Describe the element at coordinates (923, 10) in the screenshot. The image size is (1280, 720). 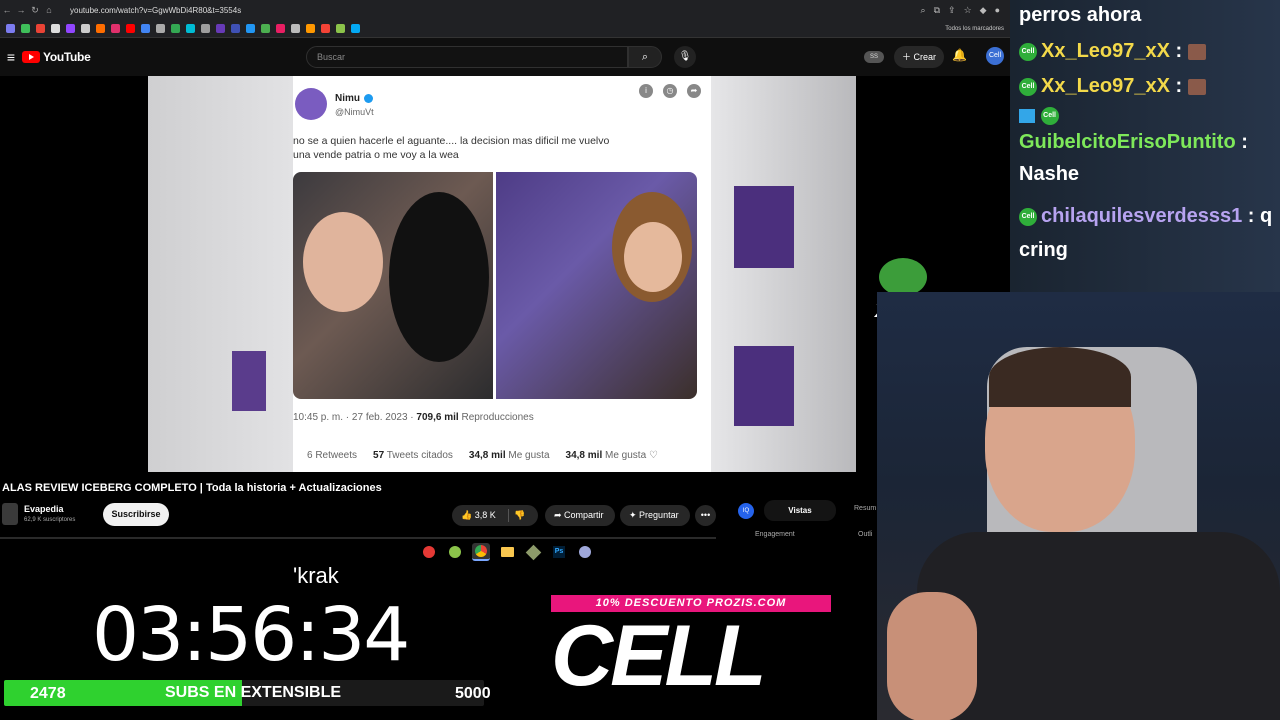
I see `zoom-icon: ⌕` at that location.